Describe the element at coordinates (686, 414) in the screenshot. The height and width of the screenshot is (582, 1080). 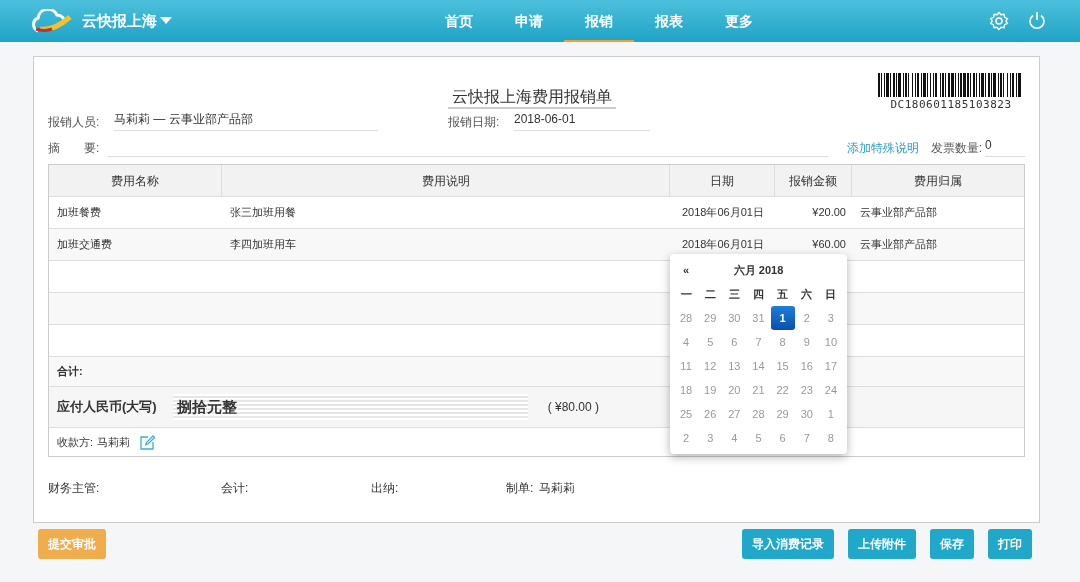
I see `calendar-day: 25` at that location.